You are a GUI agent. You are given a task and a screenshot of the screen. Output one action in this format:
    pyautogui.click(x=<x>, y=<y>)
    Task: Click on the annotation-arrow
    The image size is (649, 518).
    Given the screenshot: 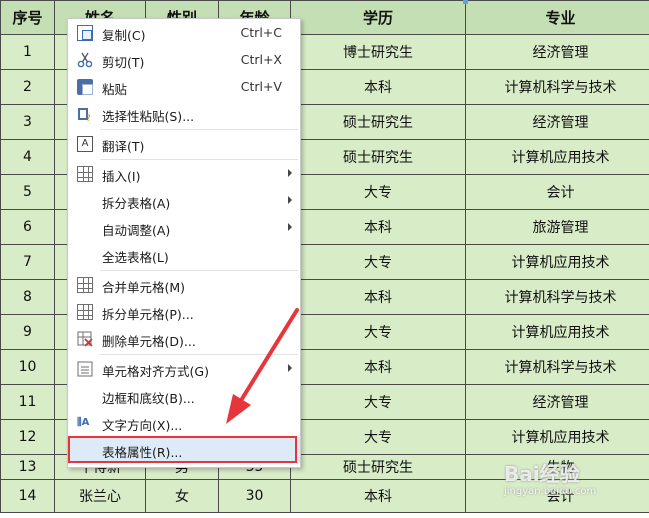 What is the action you would take?
    pyautogui.click(x=262, y=366)
    